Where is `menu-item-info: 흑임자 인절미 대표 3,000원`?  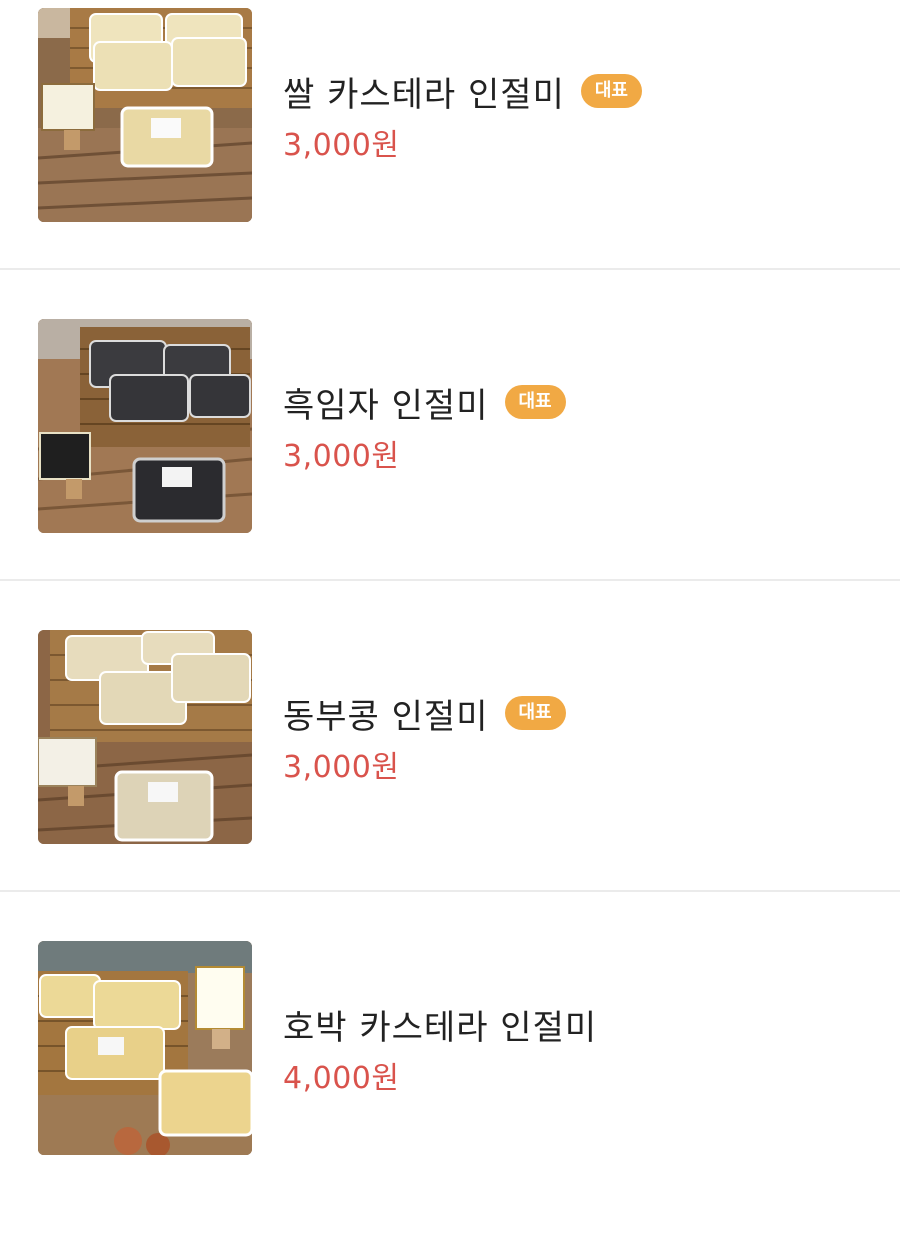
menu-item-info: 흑임자 인절미 대표 3,000원 is located at coordinates (583, 426).